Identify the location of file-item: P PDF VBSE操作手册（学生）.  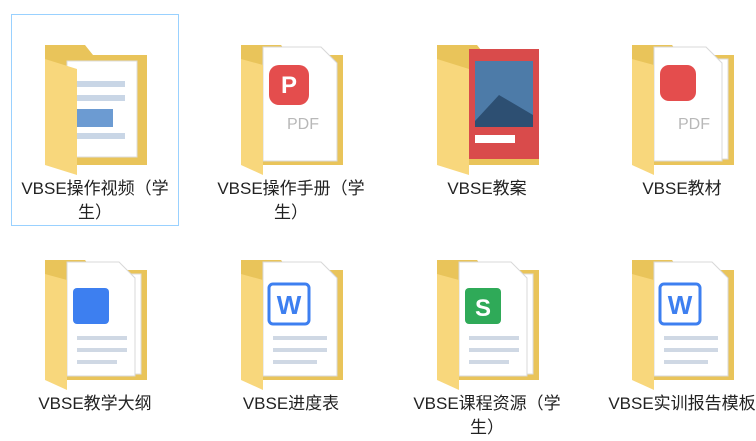
(291, 120).